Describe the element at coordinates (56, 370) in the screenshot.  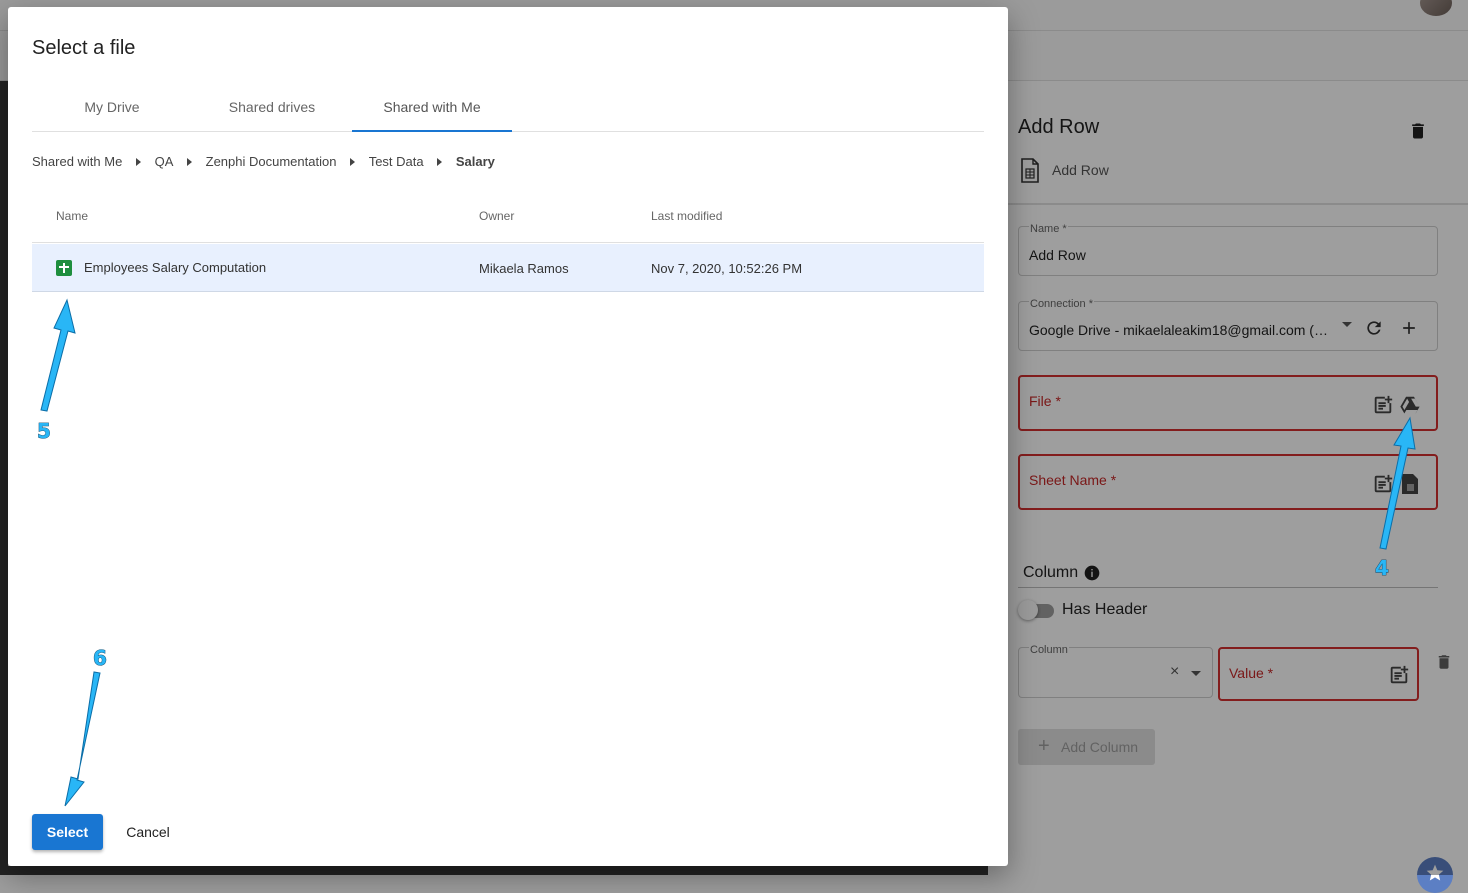
I see `annotation-arrow-5: 5` at that location.